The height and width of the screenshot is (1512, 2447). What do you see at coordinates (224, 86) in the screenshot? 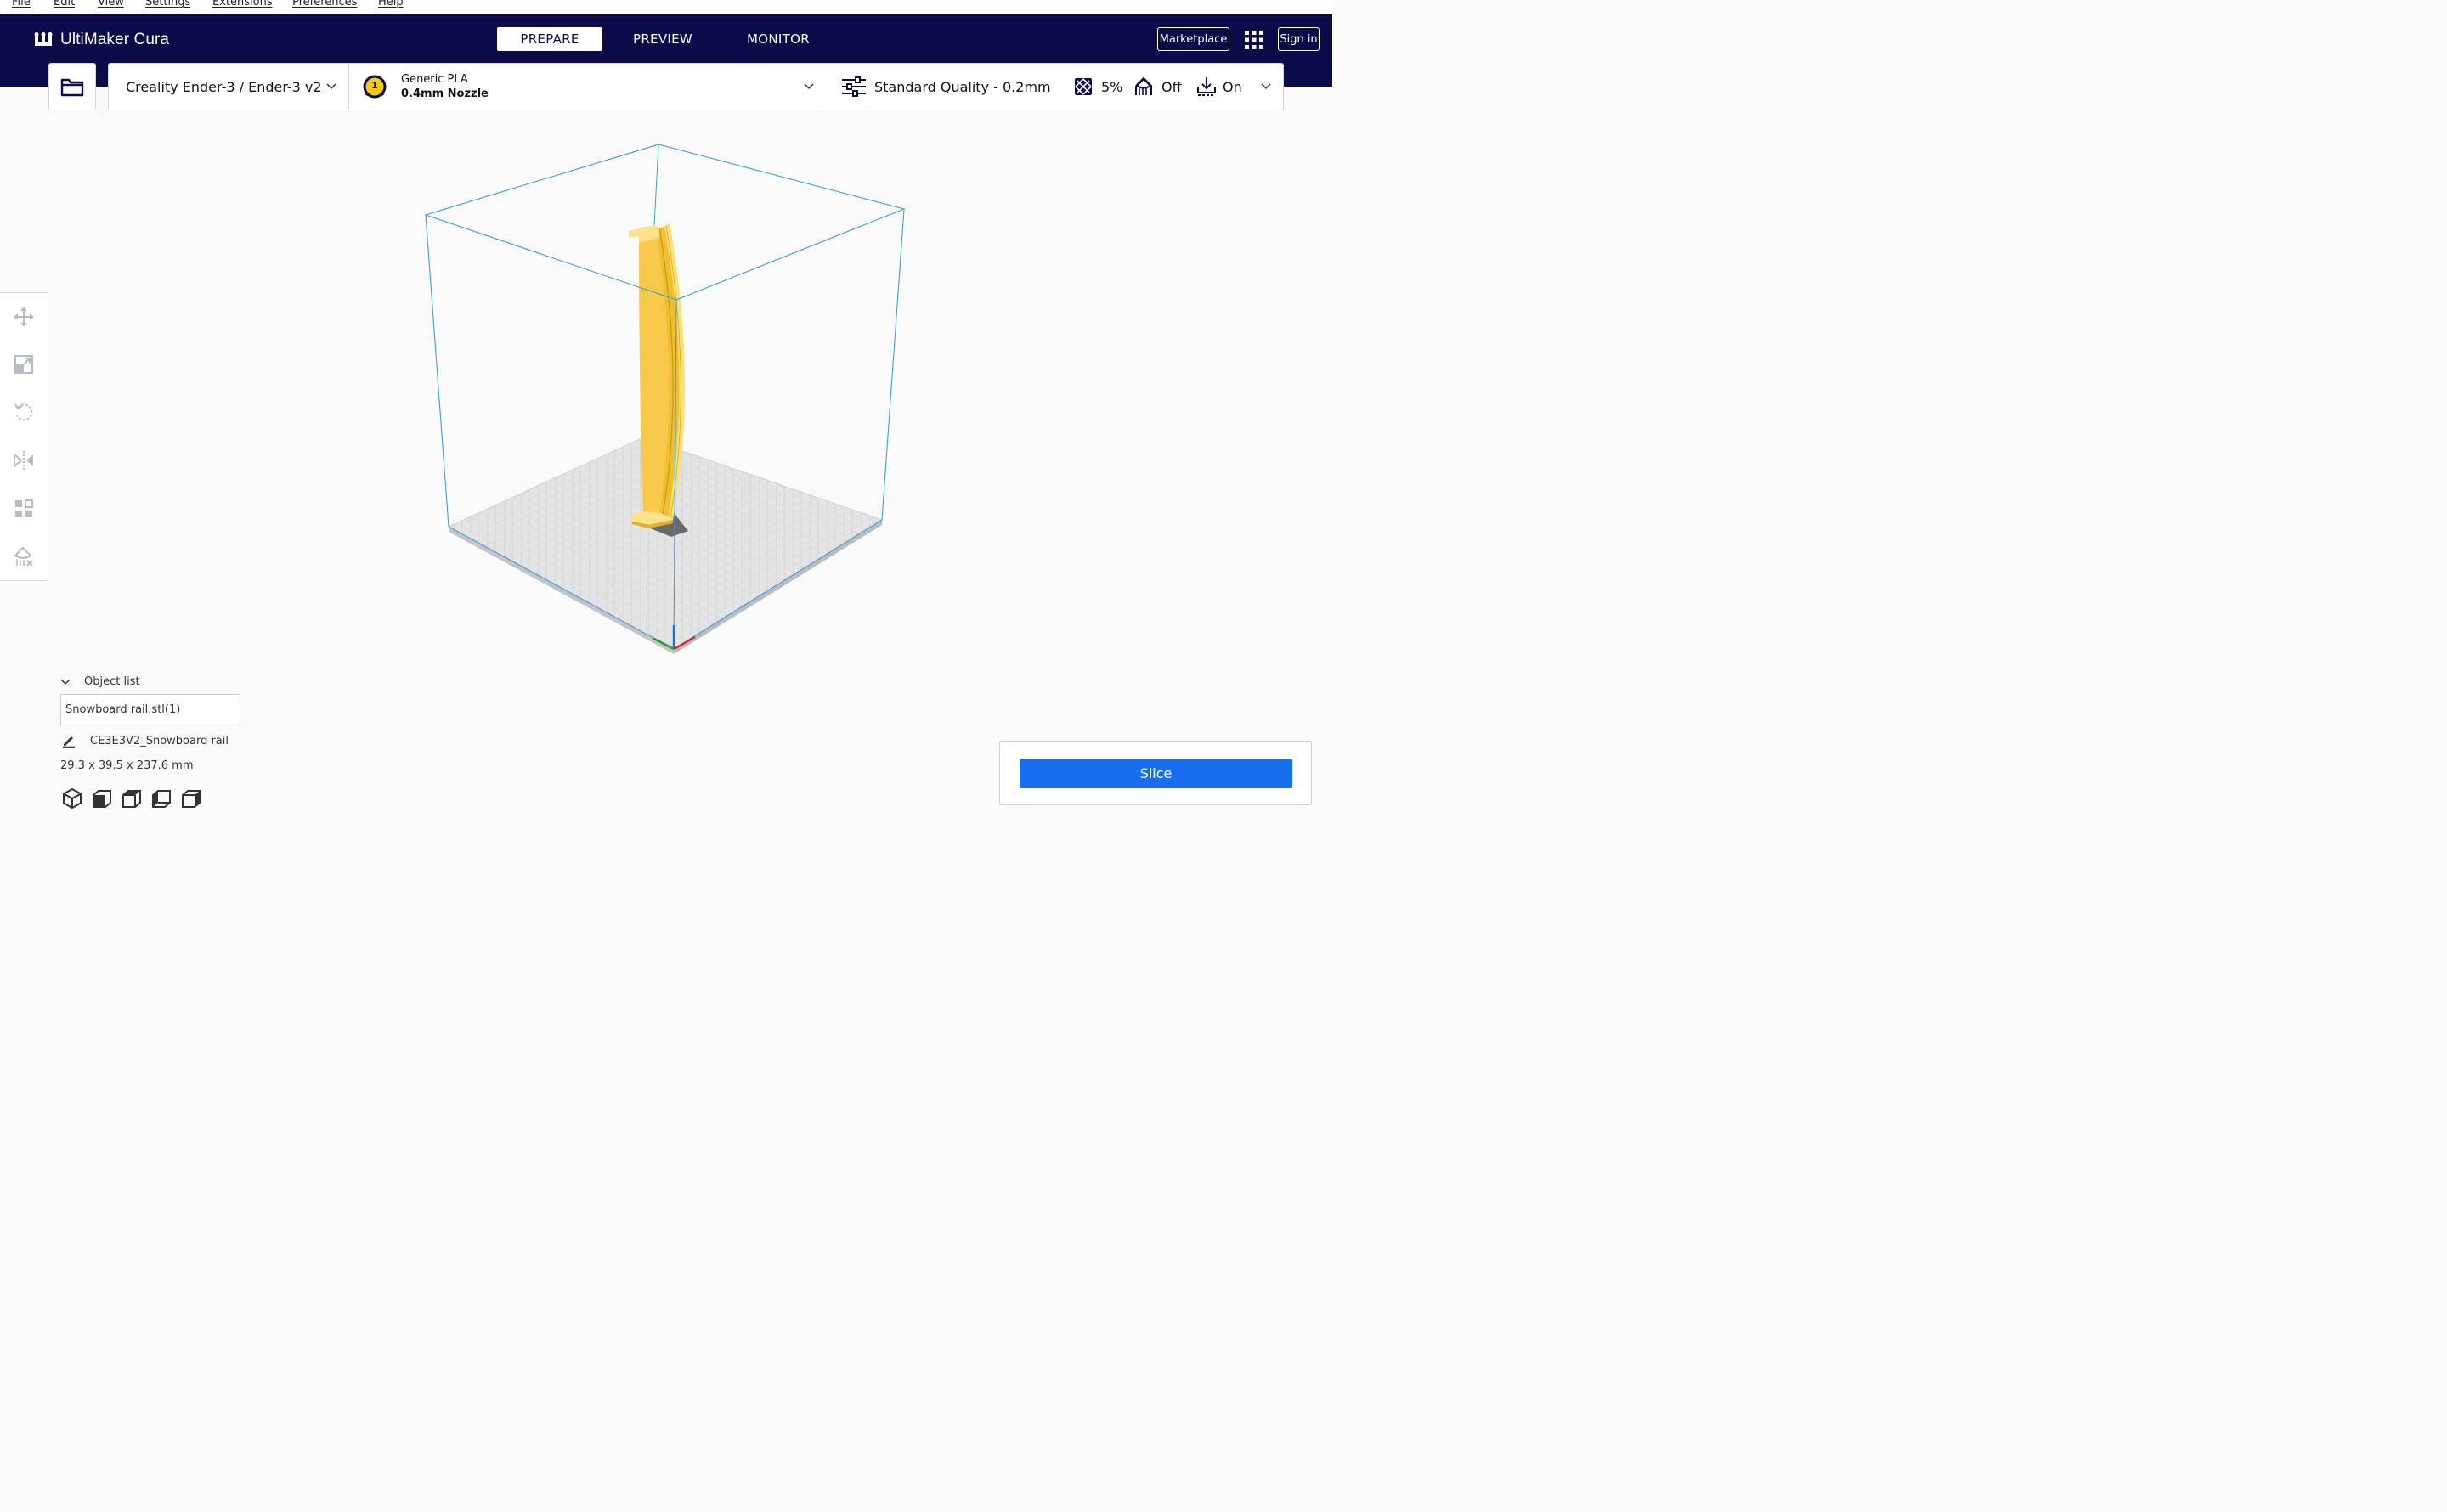
I see `printer-name: Creality Ender-3 / Ender-3 v2` at bounding box center [224, 86].